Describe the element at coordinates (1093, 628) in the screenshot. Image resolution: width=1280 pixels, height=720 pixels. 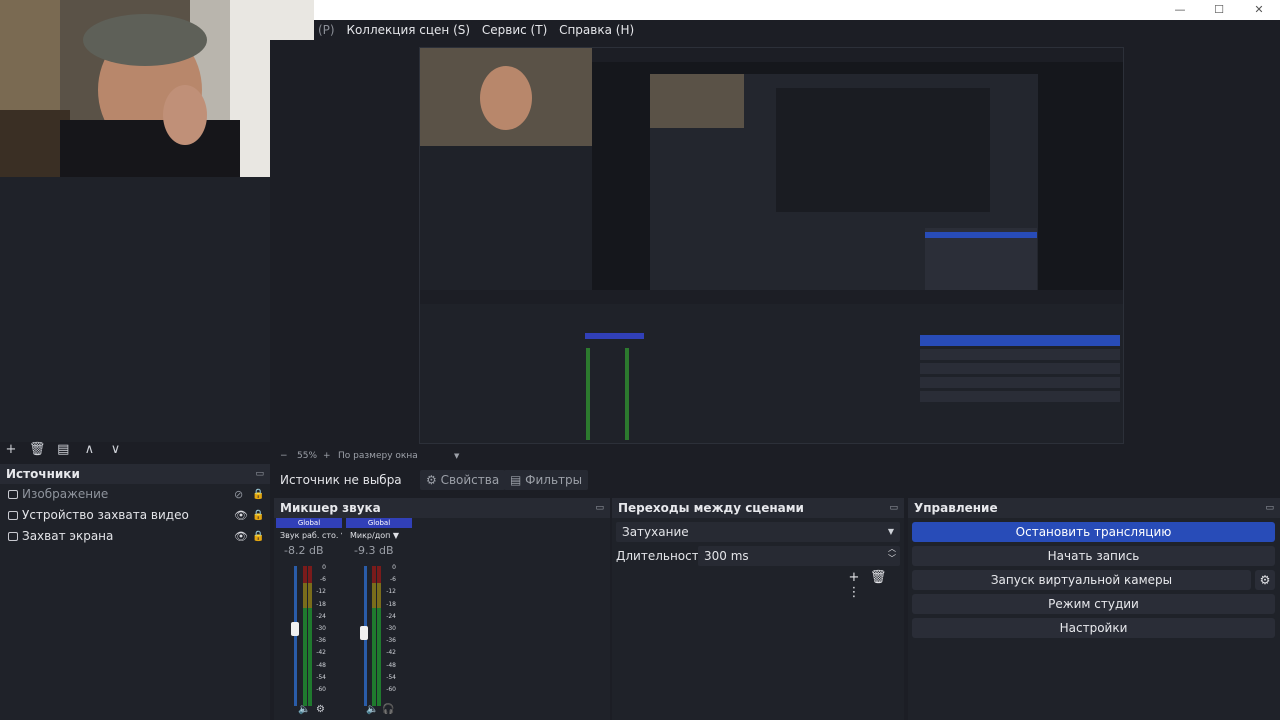
I see `settings-button: Настройки` at that location.